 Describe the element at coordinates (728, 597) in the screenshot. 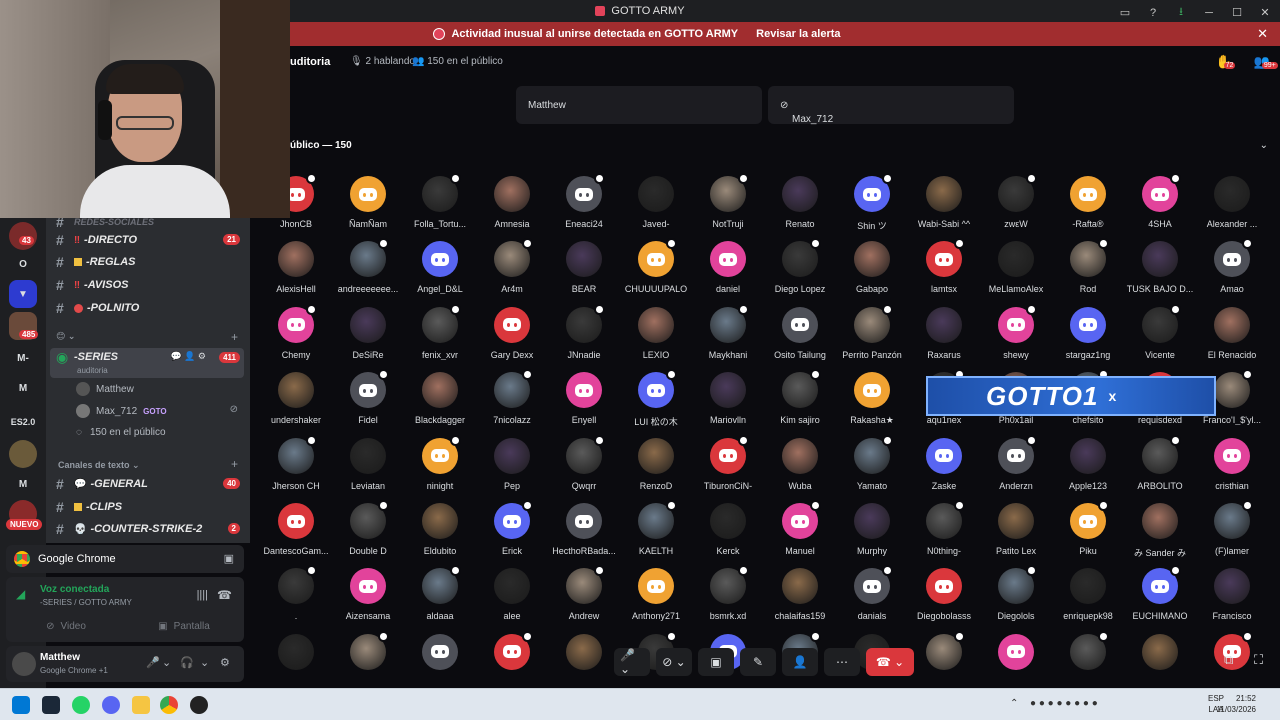

I see `audience-member: bsmrk.xd` at that location.